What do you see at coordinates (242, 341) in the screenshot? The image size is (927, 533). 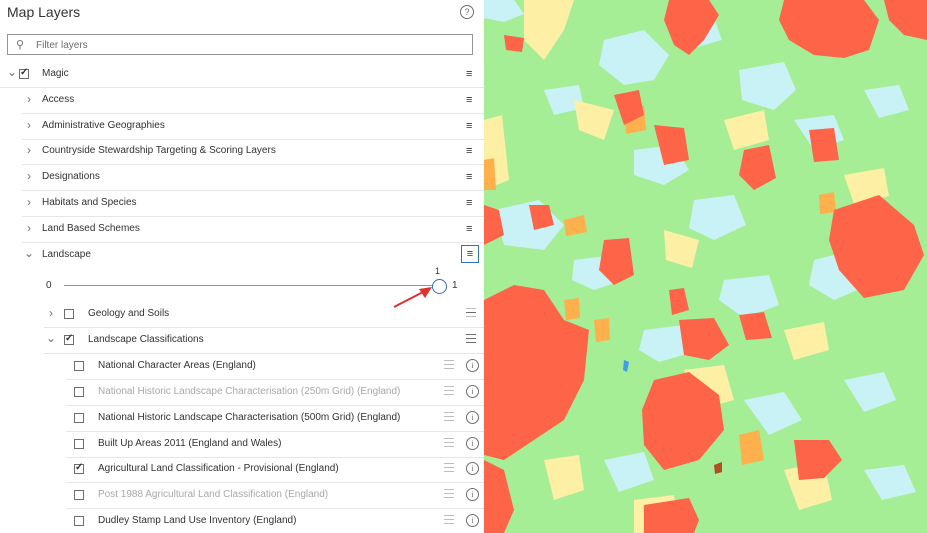 I see `layer-row-landscape-classifications: ⌄ Landscape Classifications` at bounding box center [242, 341].